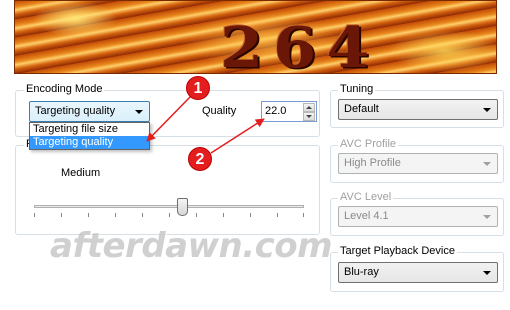  I want to click on arrow-to-dropdown, so click(169, 118).